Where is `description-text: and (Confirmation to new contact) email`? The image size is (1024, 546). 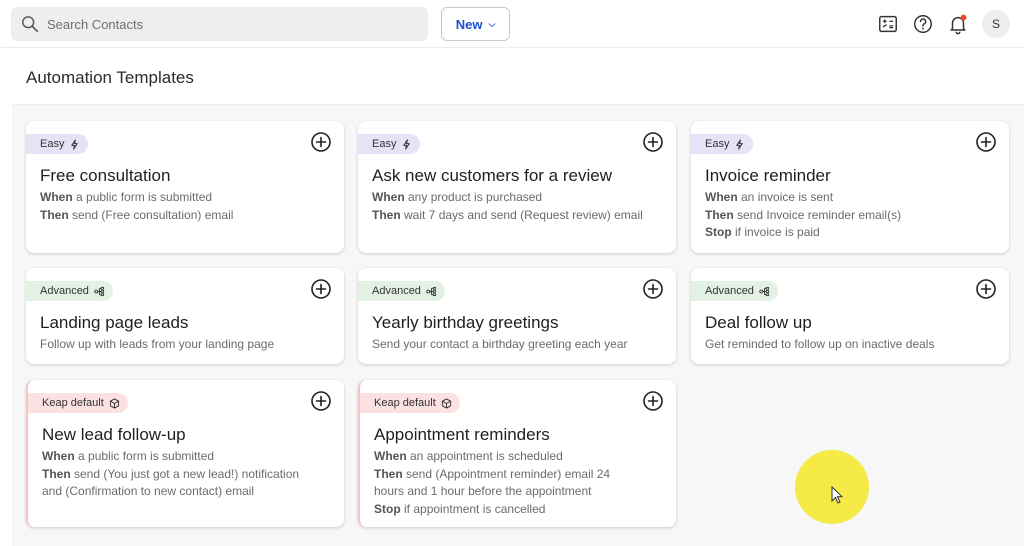
description-text: and (Confirmation to new contact) email is located at coordinates (148, 491).